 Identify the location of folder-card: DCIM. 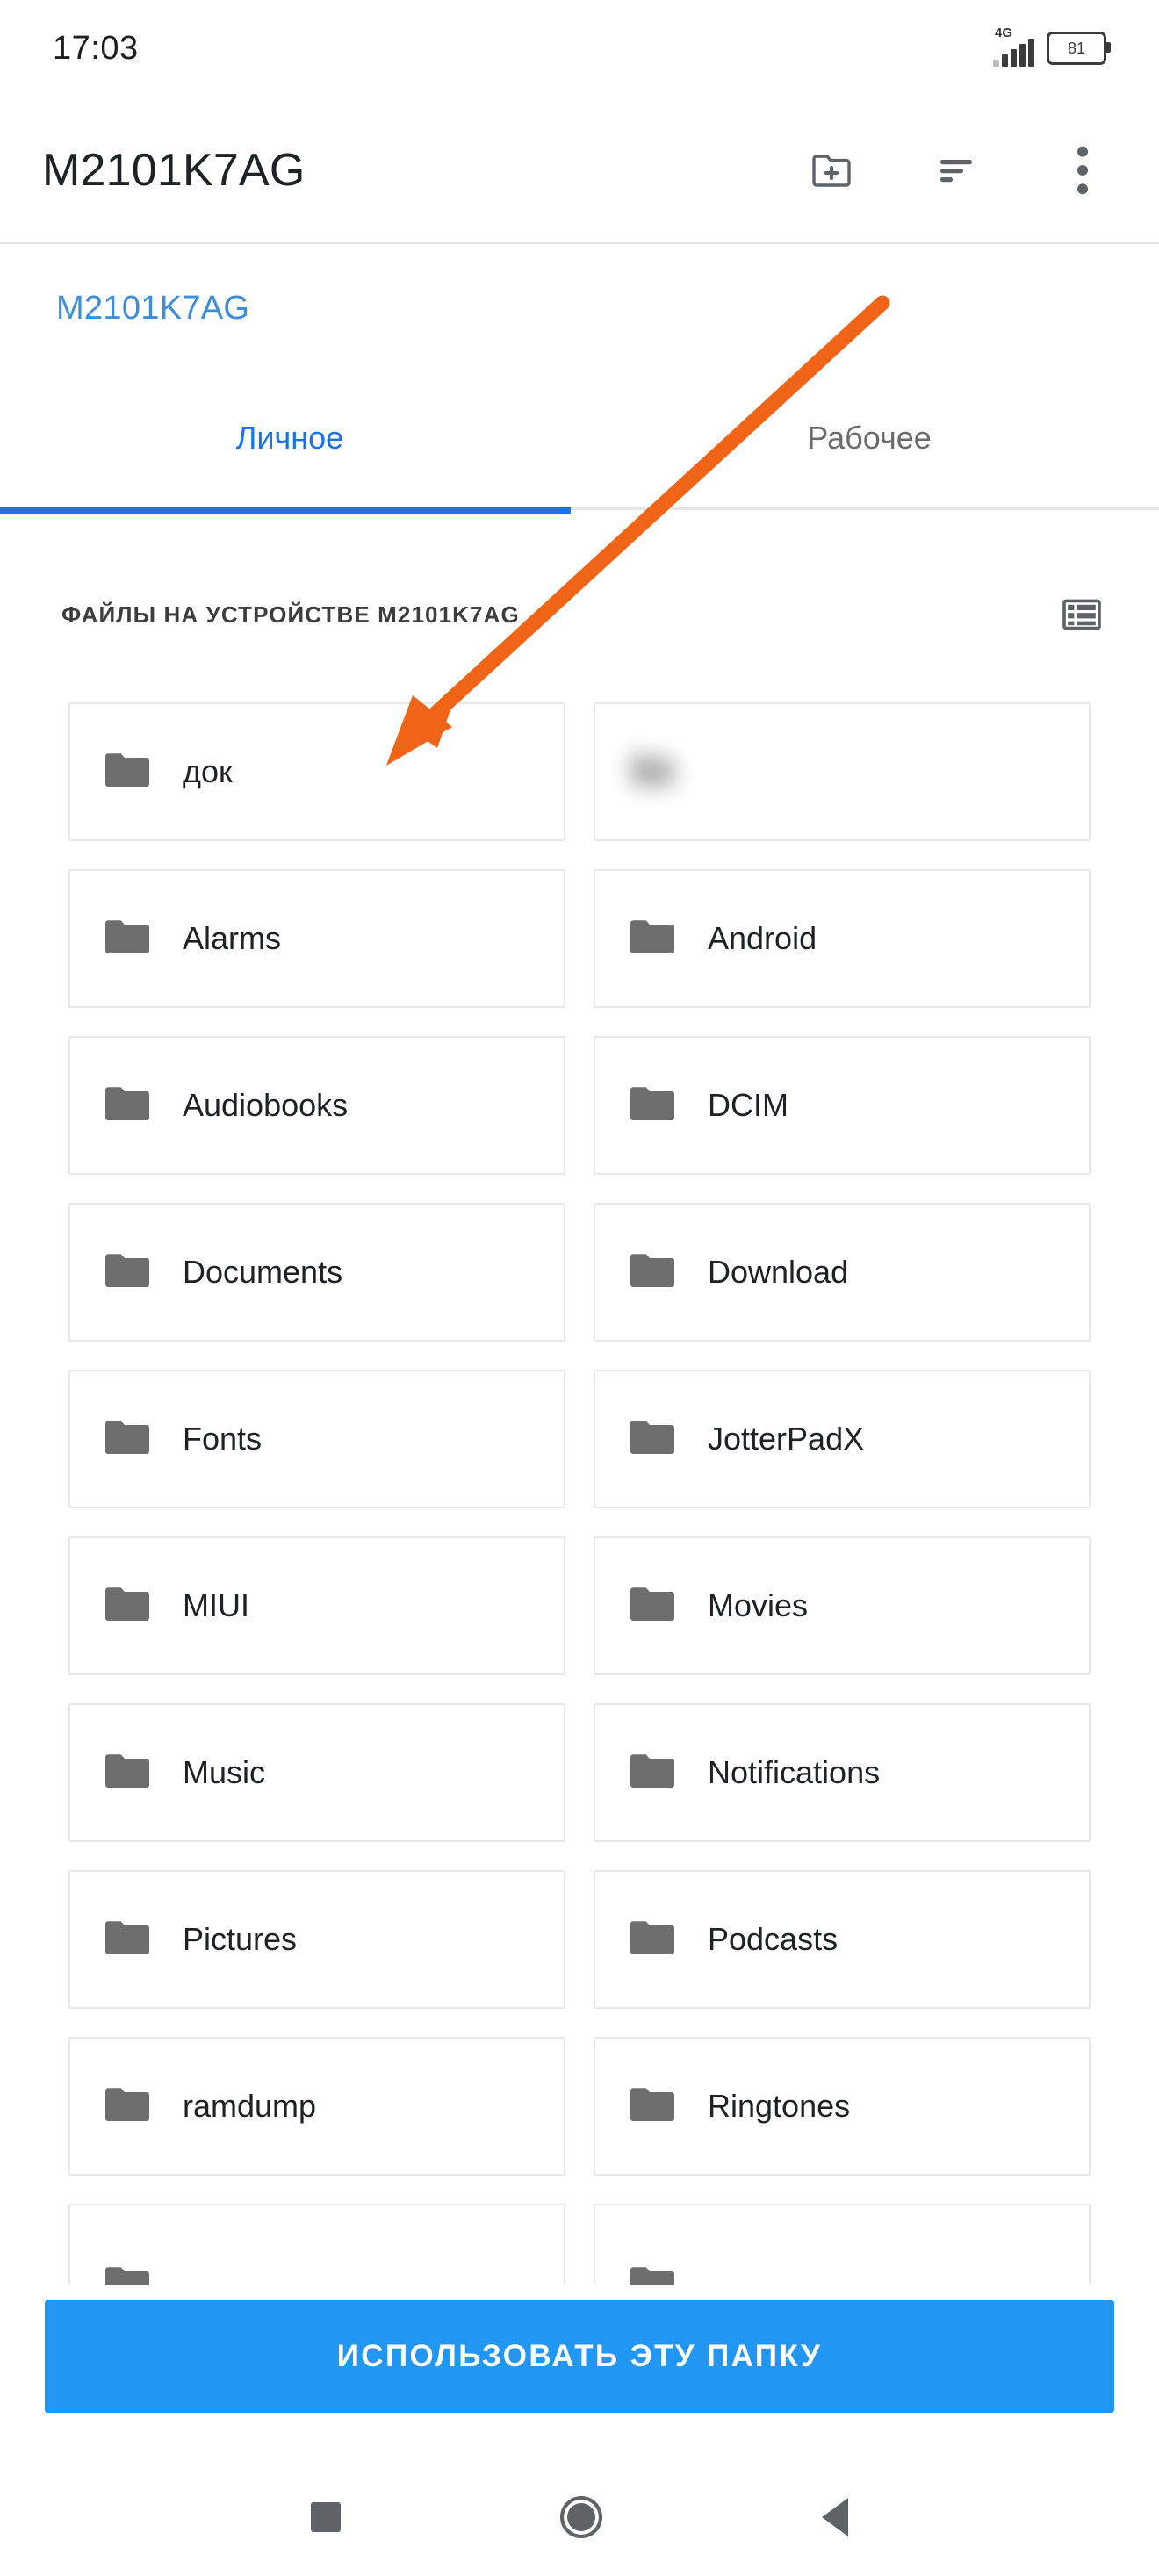
(842, 1105).